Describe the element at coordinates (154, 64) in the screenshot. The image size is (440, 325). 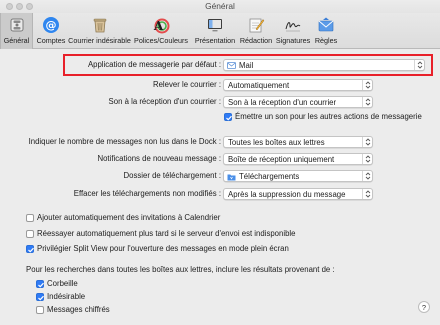
I see `default-mail-app-label: Application de messagerie par défaut :` at that location.